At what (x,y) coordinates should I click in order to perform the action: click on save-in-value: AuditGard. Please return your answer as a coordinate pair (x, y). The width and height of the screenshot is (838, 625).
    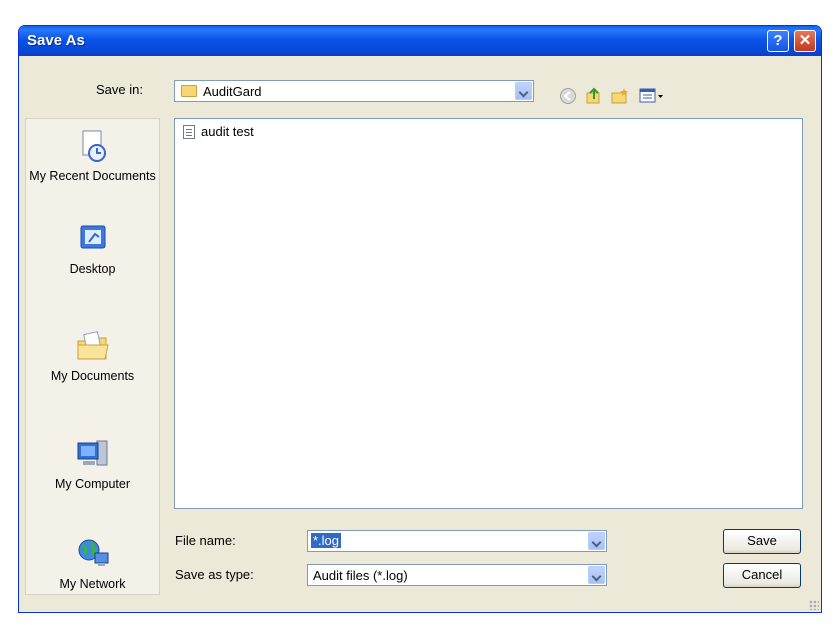
    Looking at the image, I should click on (232, 91).